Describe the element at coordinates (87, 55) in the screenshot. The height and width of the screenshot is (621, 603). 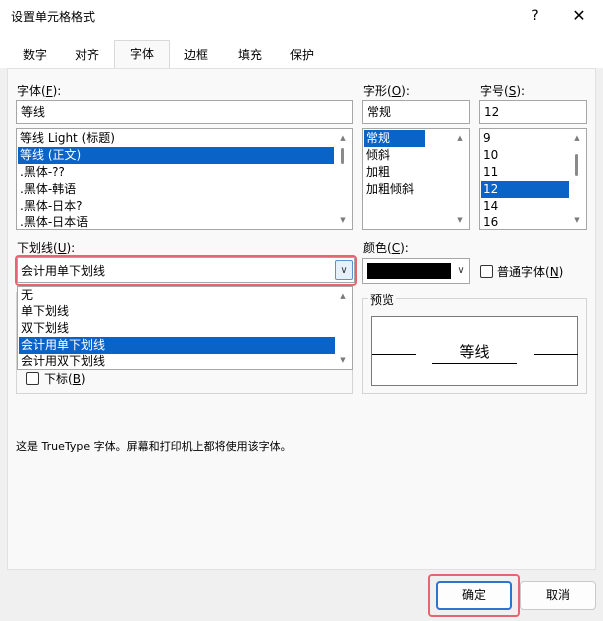
I see `tab-alignment: 对齐` at that location.